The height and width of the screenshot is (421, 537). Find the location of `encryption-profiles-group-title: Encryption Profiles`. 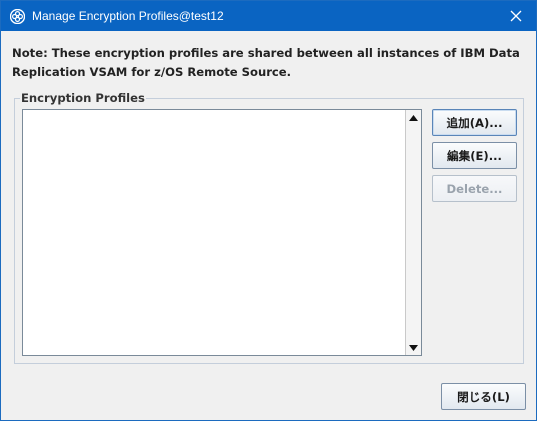

encryption-profiles-group-title: Encryption Profiles is located at coordinates (83, 98).